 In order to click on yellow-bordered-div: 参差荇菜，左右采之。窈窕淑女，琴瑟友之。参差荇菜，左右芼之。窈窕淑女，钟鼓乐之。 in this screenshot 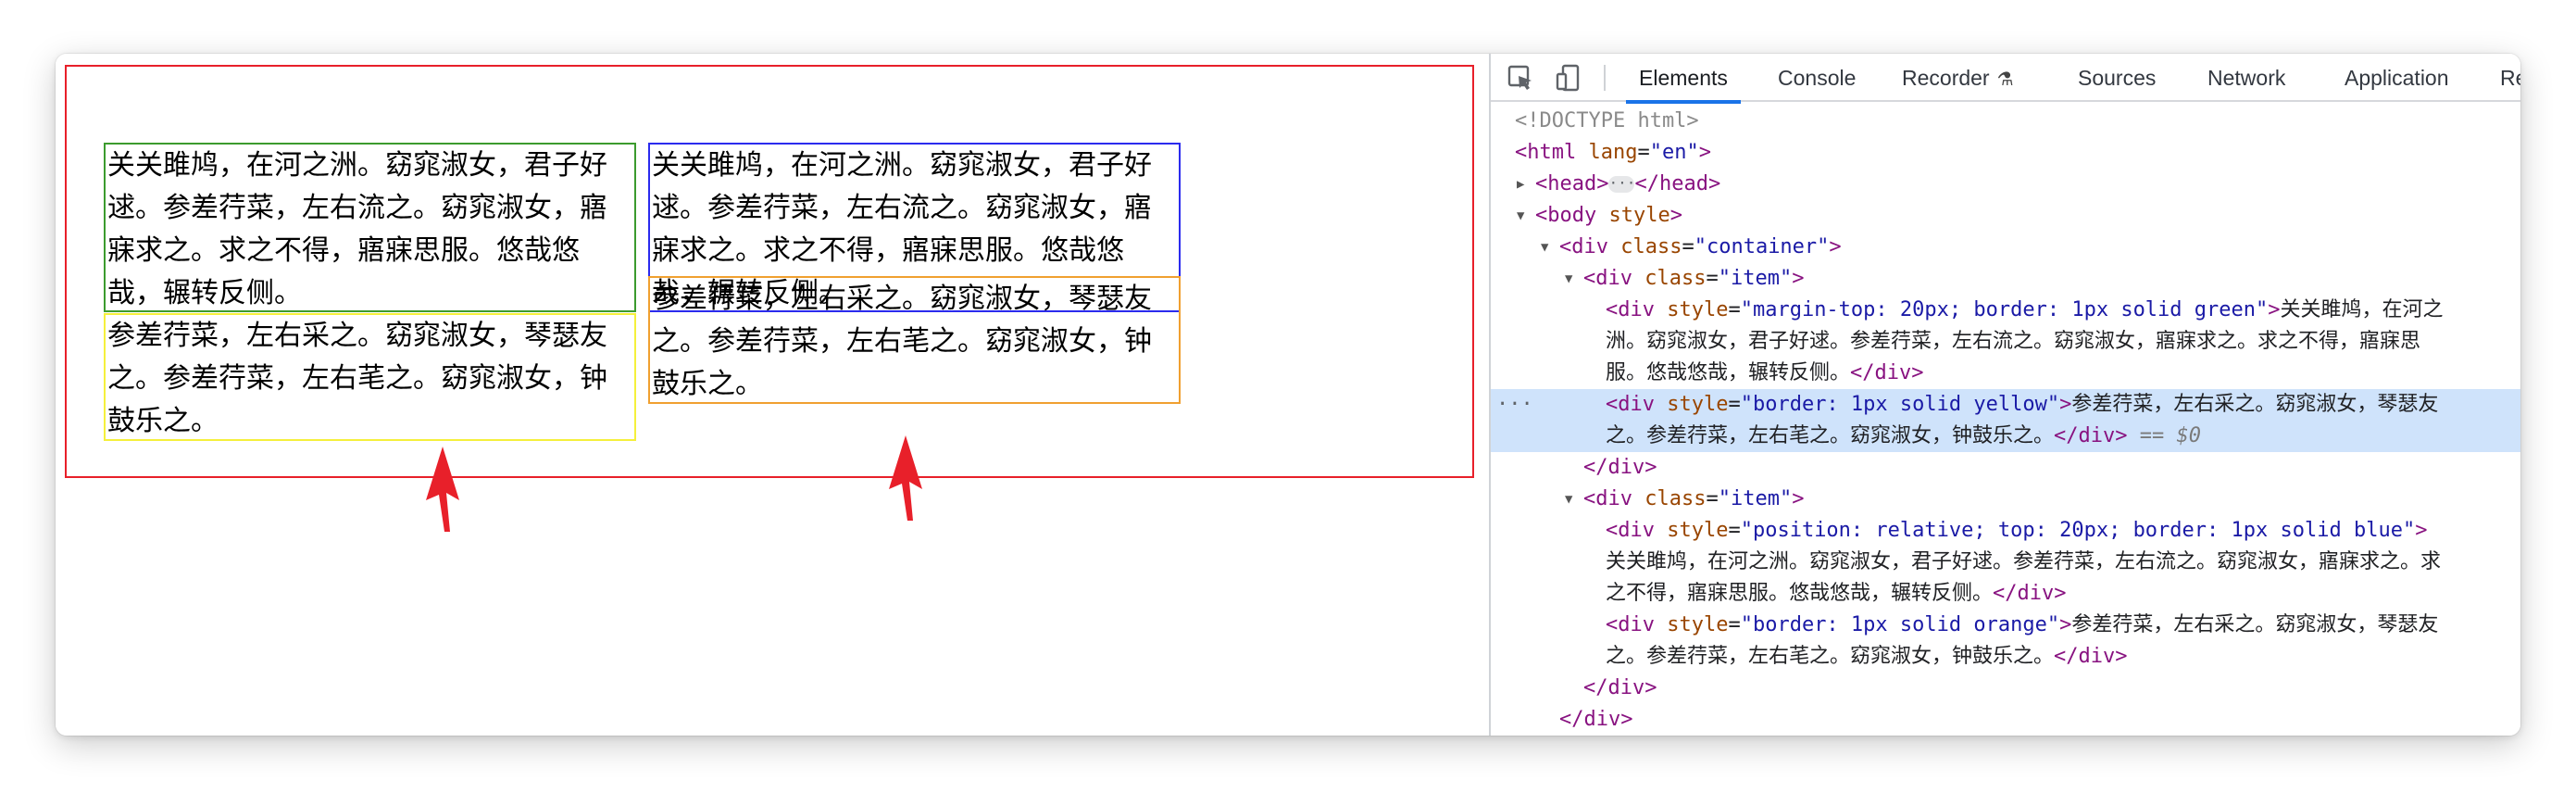, I will do `click(370, 377)`.